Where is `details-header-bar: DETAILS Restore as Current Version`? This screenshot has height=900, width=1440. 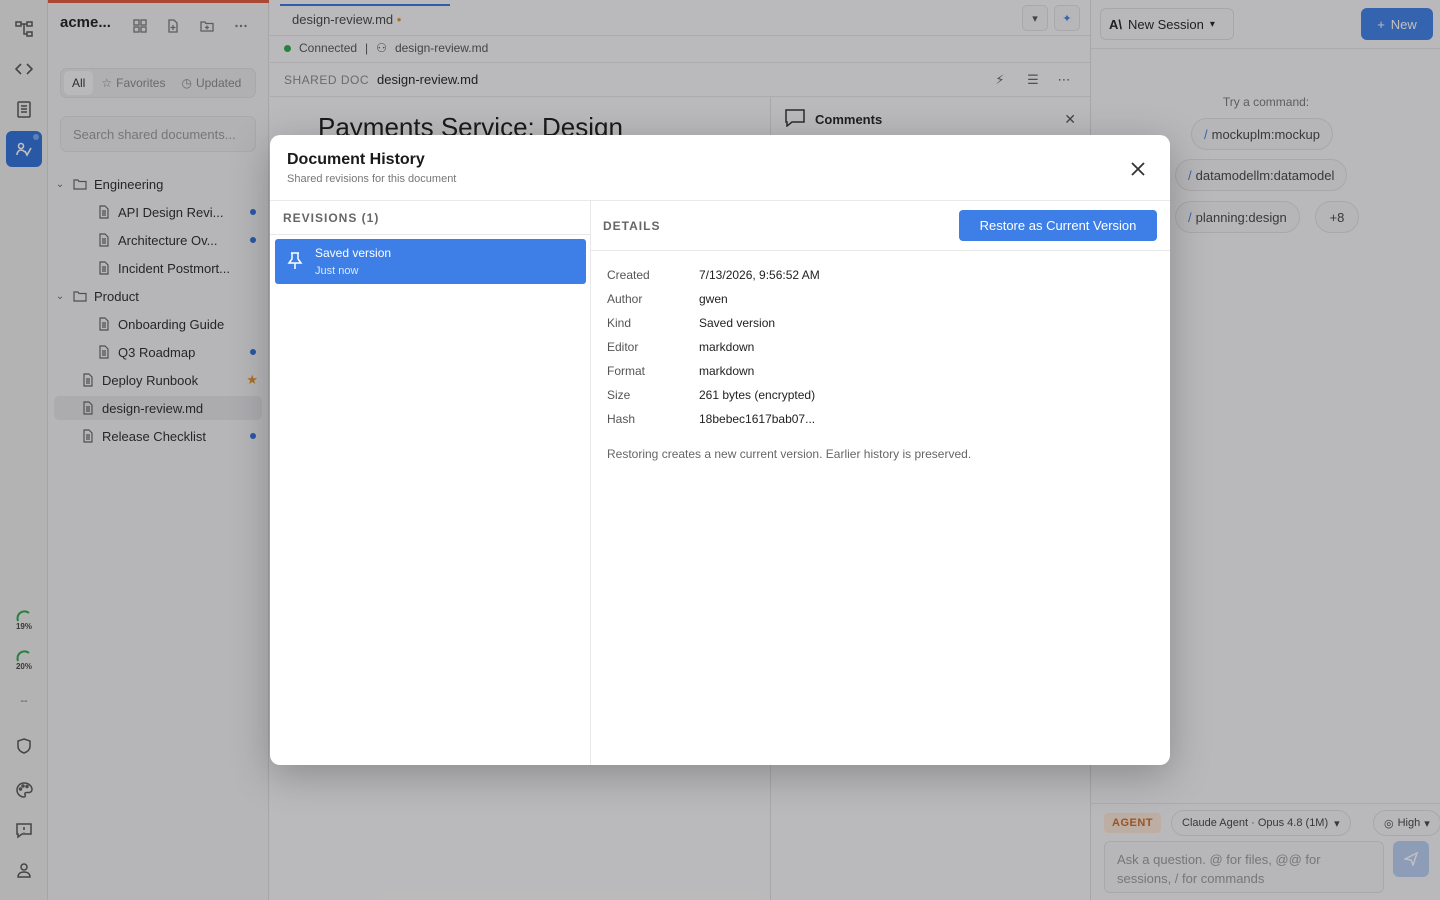
details-header-bar: DETAILS Restore as Current Version is located at coordinates (880, 226).